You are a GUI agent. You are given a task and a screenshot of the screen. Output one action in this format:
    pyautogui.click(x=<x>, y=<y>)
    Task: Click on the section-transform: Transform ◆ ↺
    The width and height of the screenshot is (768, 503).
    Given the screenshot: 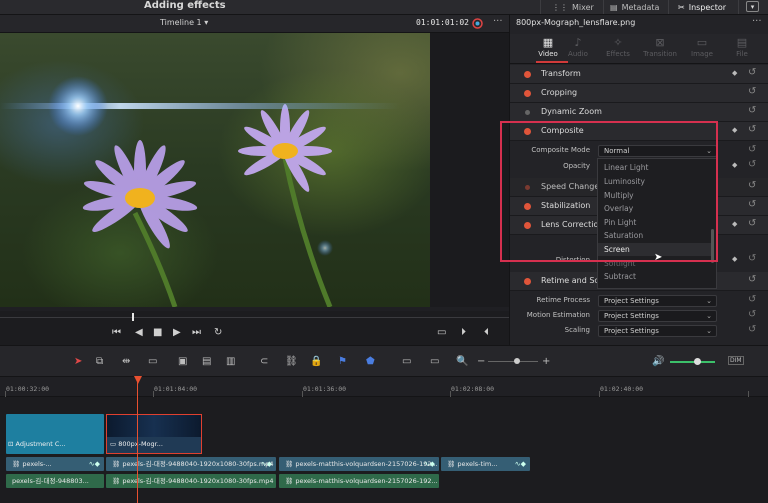 What is the action you would take?
    pyautogui.click(x=639, y=74)
    